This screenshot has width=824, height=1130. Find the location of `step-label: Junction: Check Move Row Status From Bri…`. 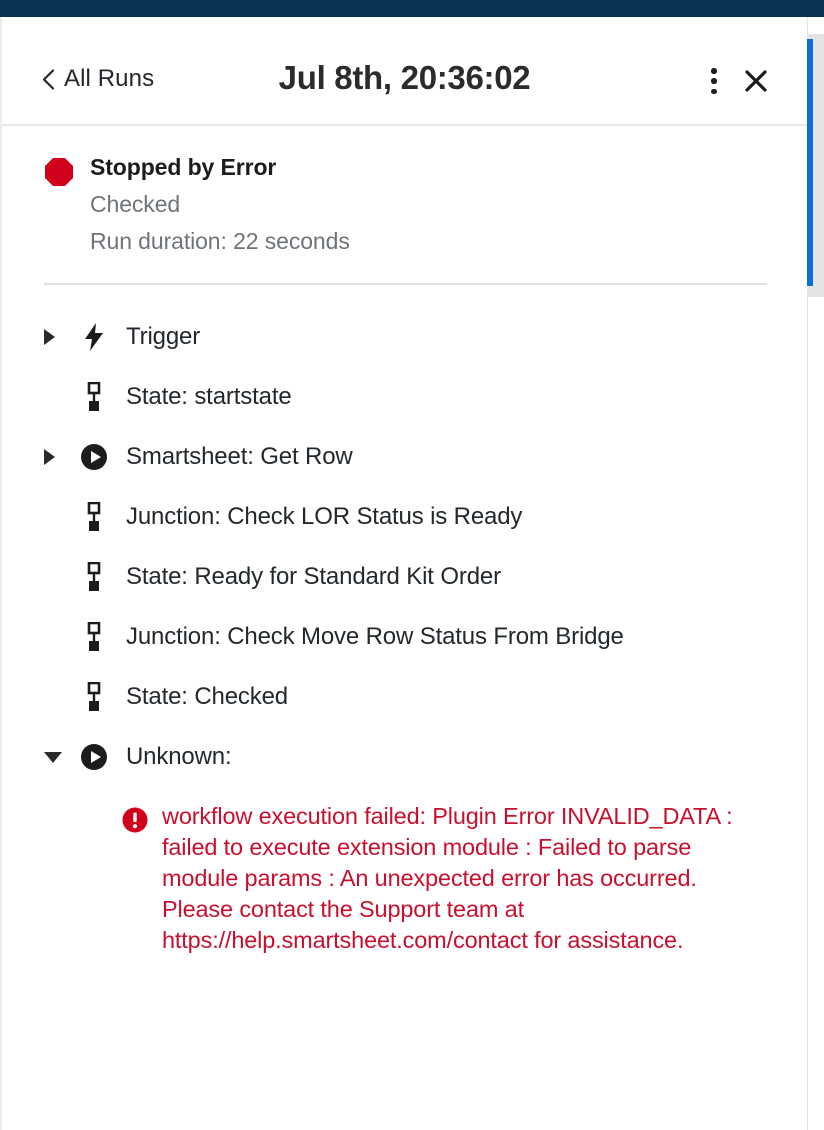

step-label: Junction: Check Move Row Status From Bri… is located at coordinates (375, 637).